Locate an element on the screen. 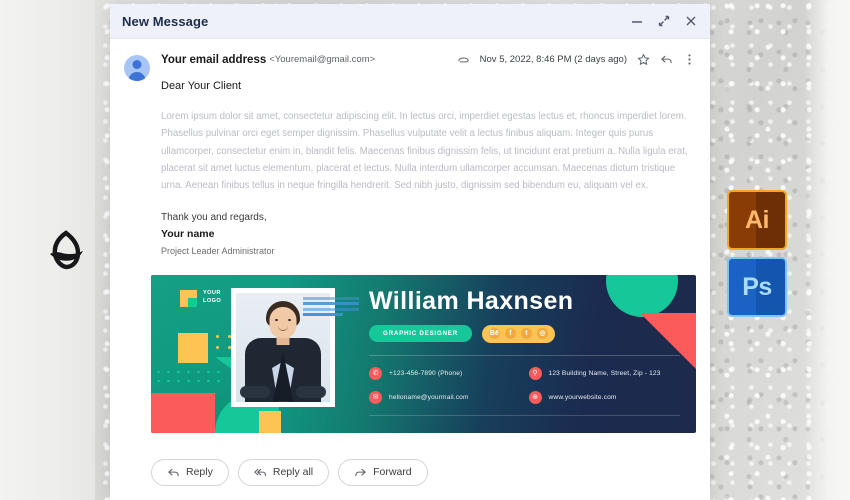  window-controls is located at coordinates (664, 21).